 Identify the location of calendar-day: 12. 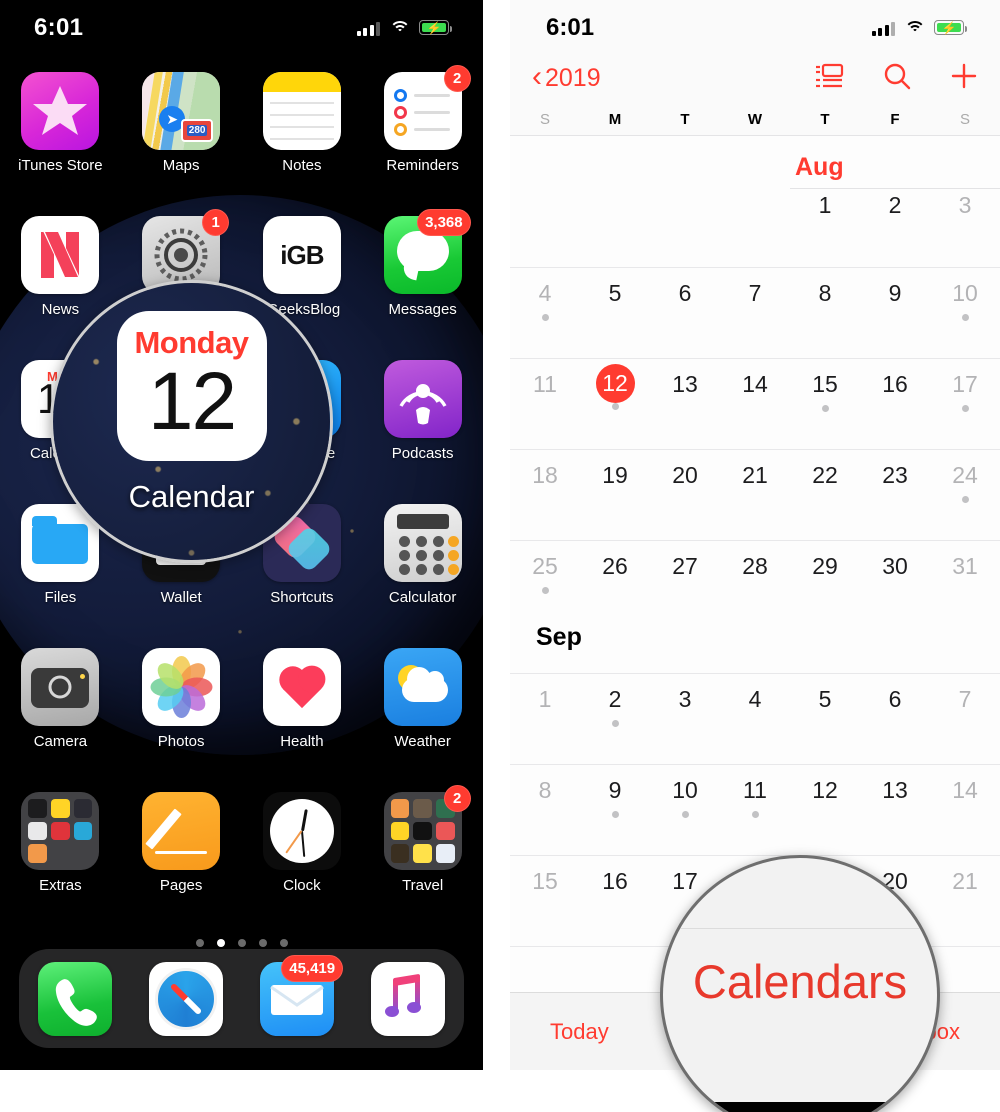
(825, 810).